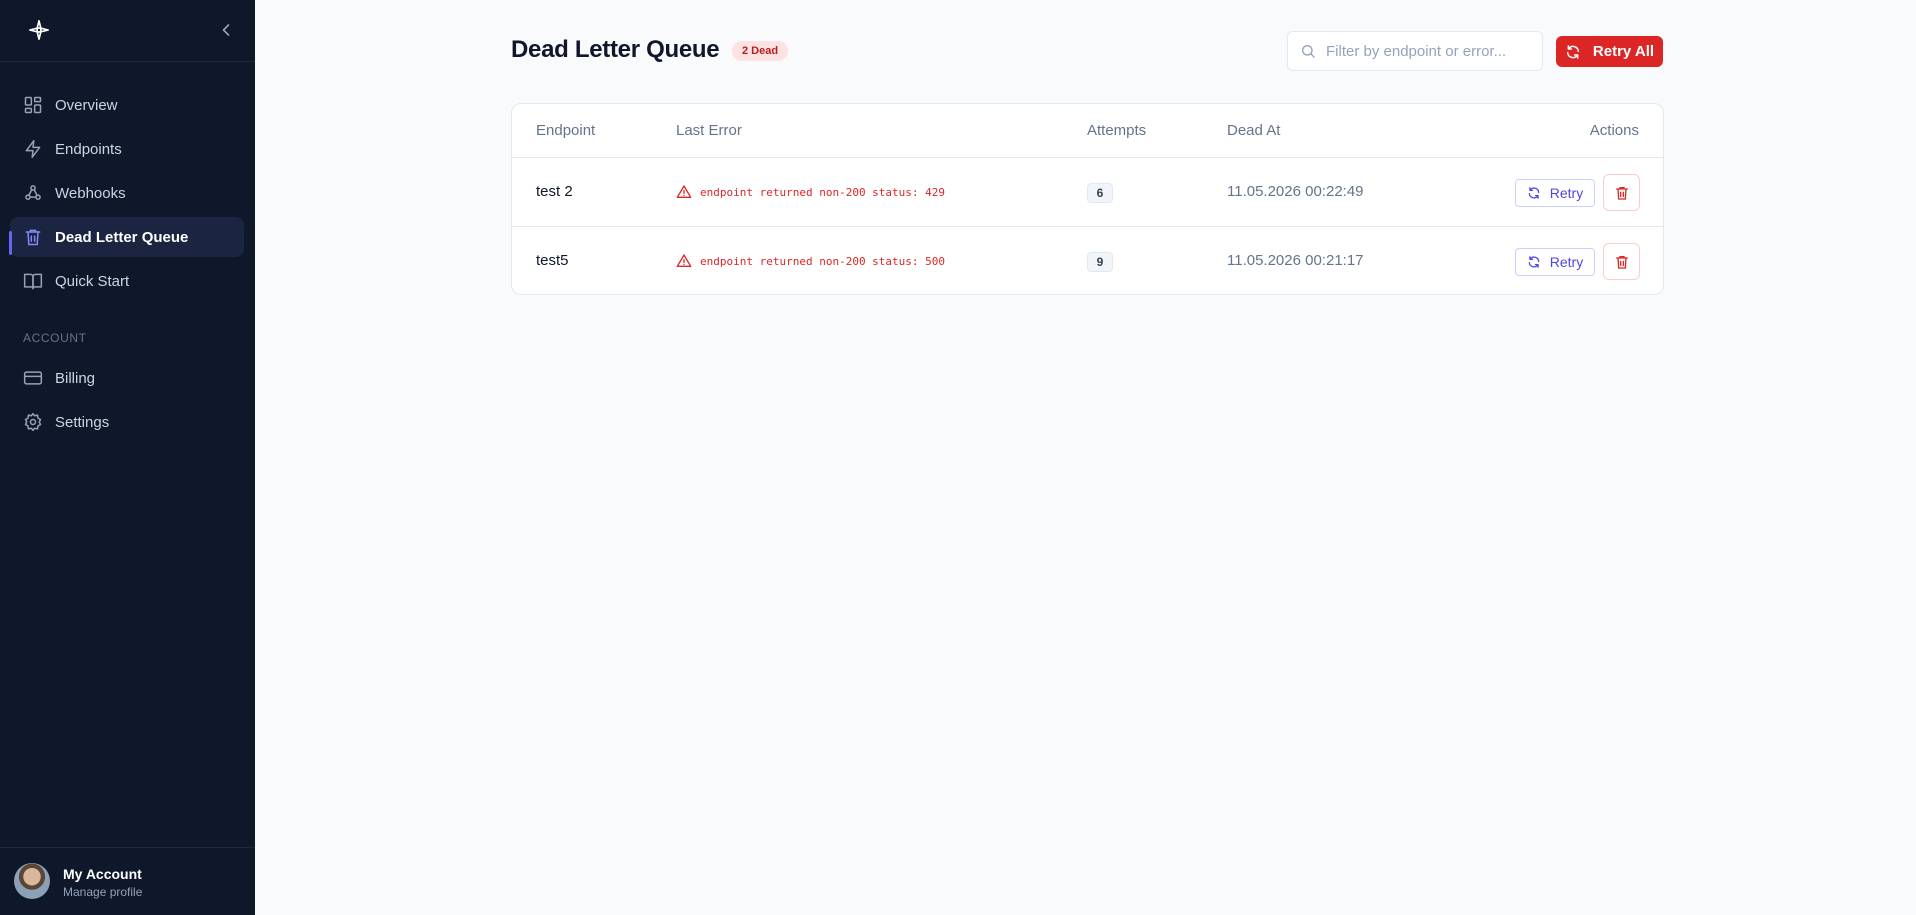 The height and width of the screenshot is (915, 1916). I want to click on sidebar-item-webhooks: Webhooks, so click(127, 193).